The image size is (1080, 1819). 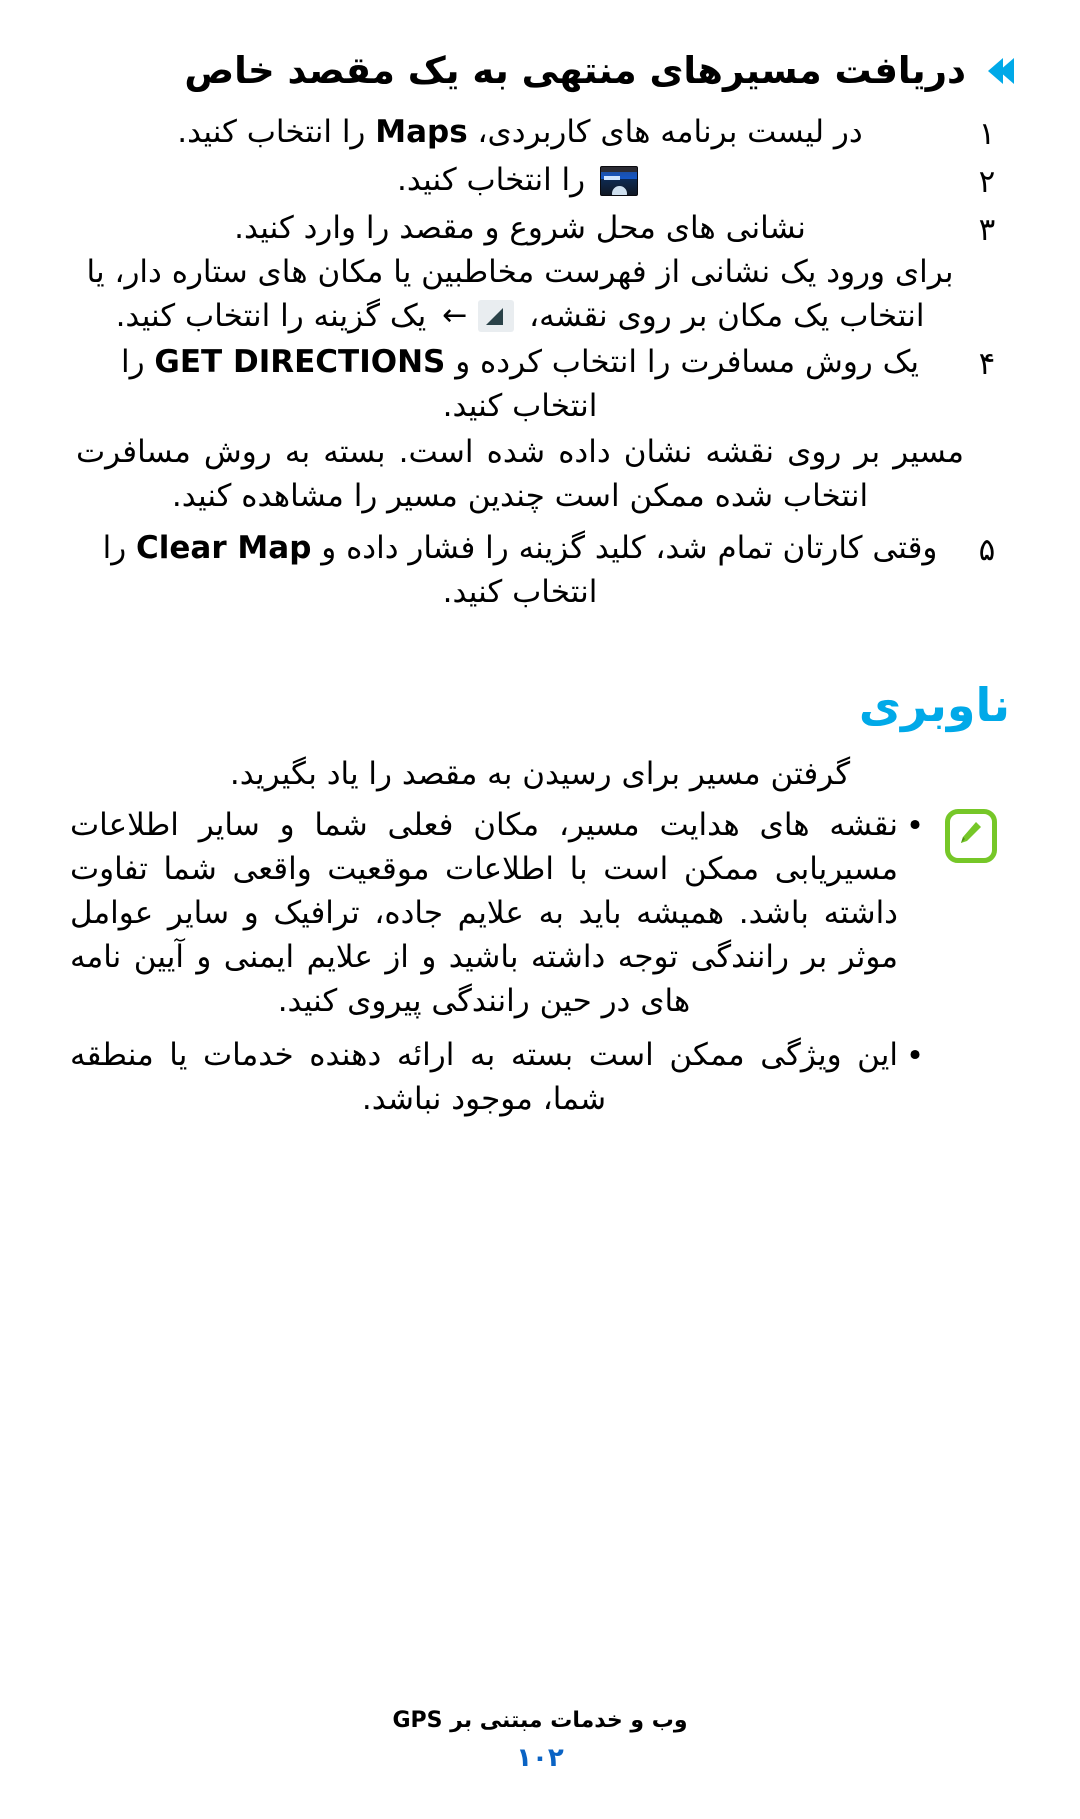 What do you see at coordinates (934, 705) in the screenshot?
I see `navigation-heading: ناوبری` at bounding box center [934, 705].